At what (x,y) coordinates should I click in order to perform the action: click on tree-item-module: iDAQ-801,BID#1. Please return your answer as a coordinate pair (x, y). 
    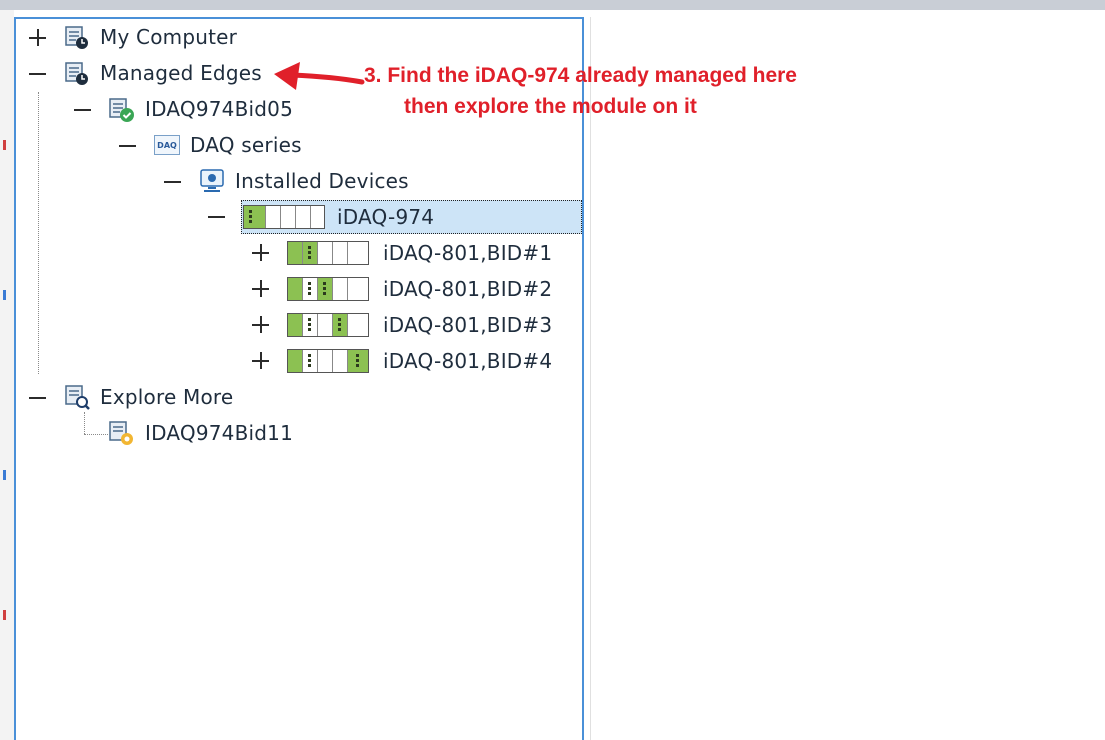
    Looking at the image, I should click on (467, 253).